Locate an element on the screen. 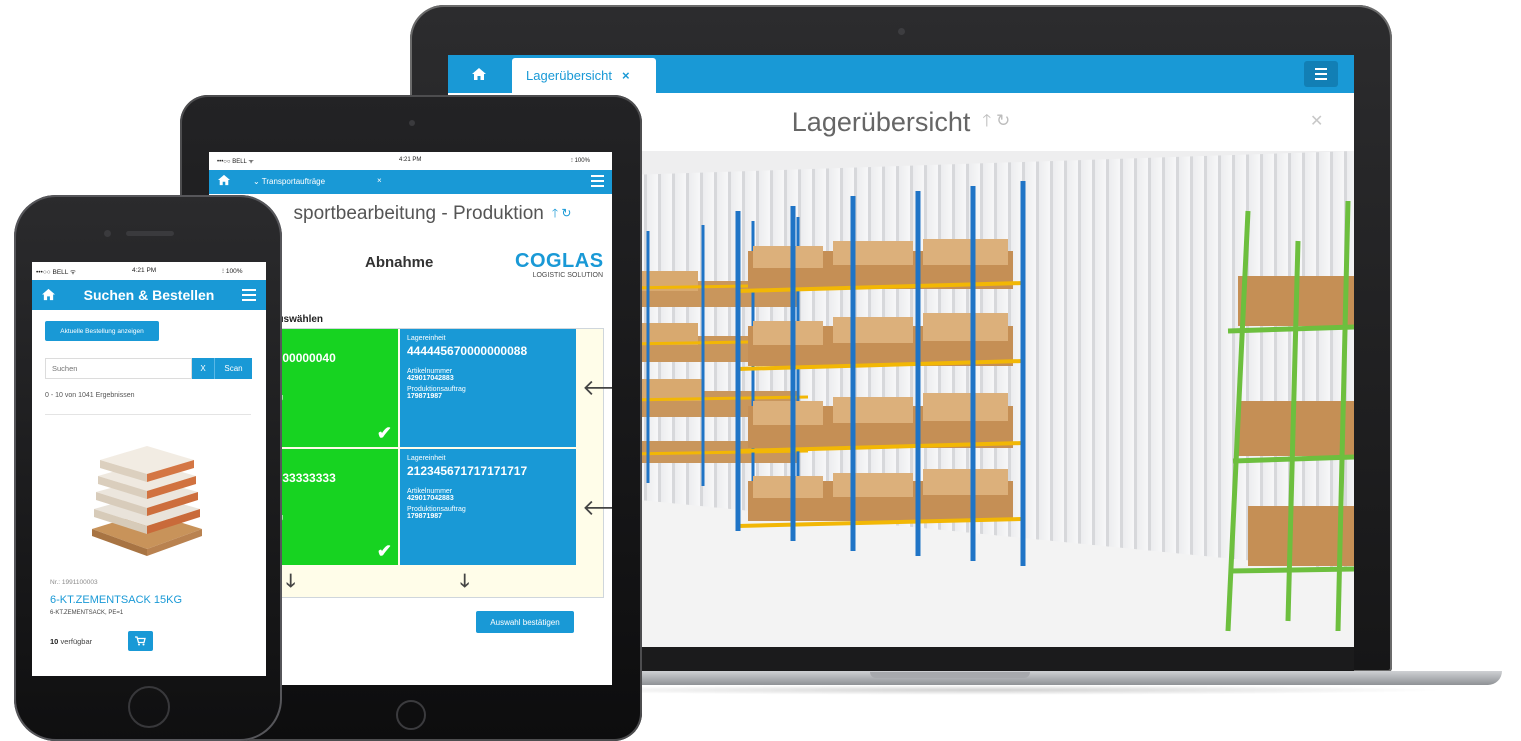 The width and height of the screenshot is (1521, 741). page-title: Suchen & Bestellen is located at coordinates (149, 295).